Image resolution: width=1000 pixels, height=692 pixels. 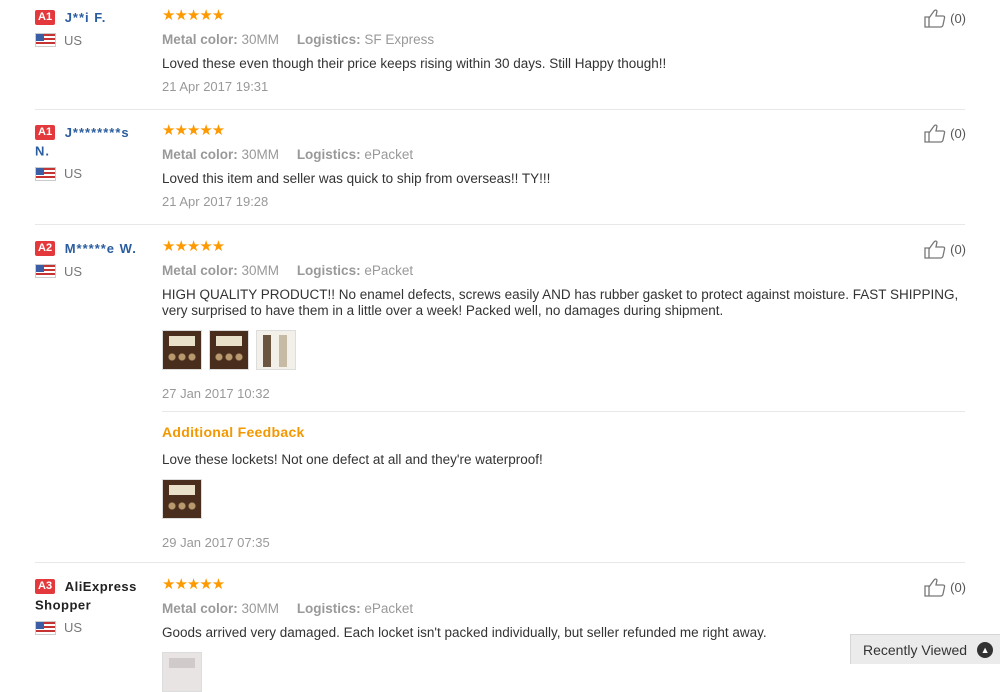 I want to click on order-attributes: Metal color: 30MM Logistics: SF Express, so click(x=502, y=39).